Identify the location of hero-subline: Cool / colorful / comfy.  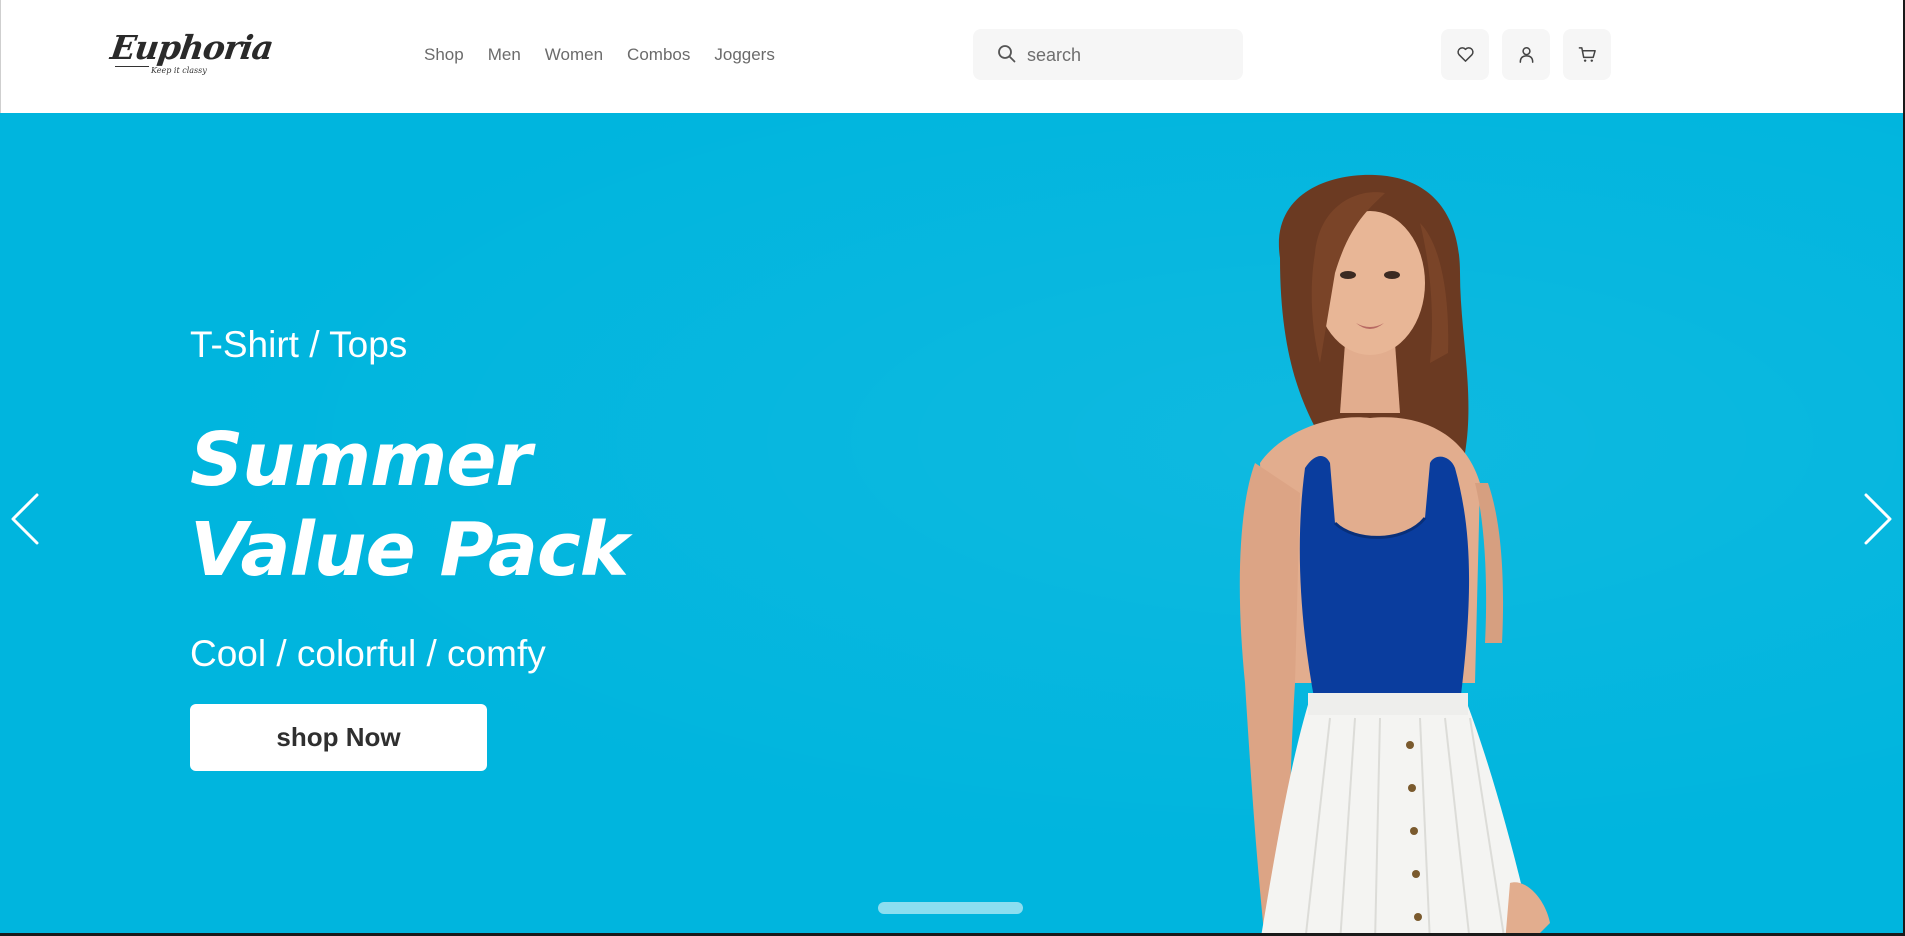
(368, 653).